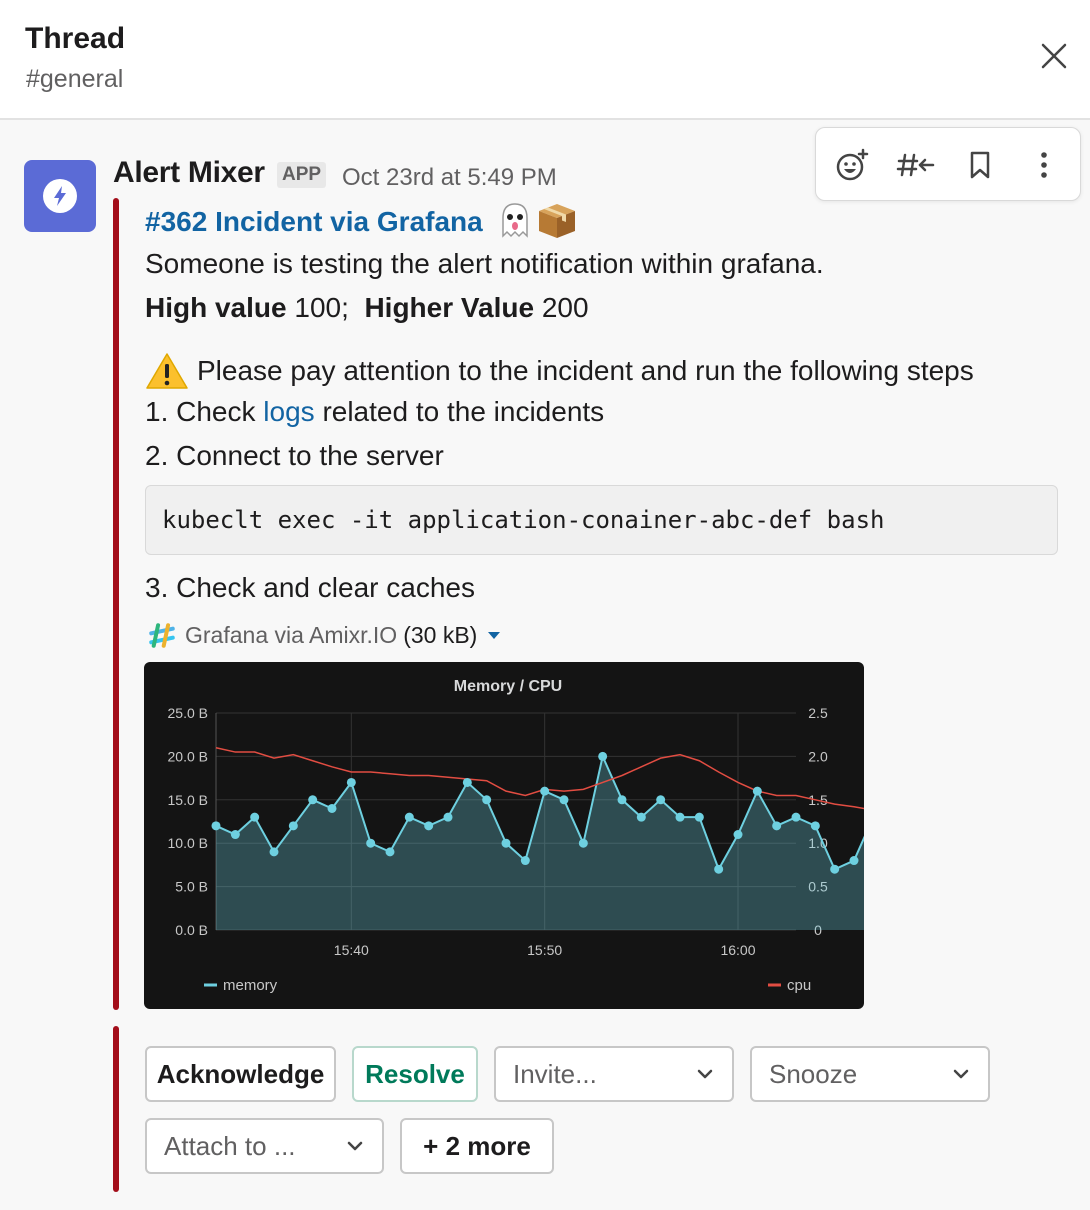  Describe the element at coordinates (75, 38) in the screenshot. I see `thread-title: Thread` at that location.